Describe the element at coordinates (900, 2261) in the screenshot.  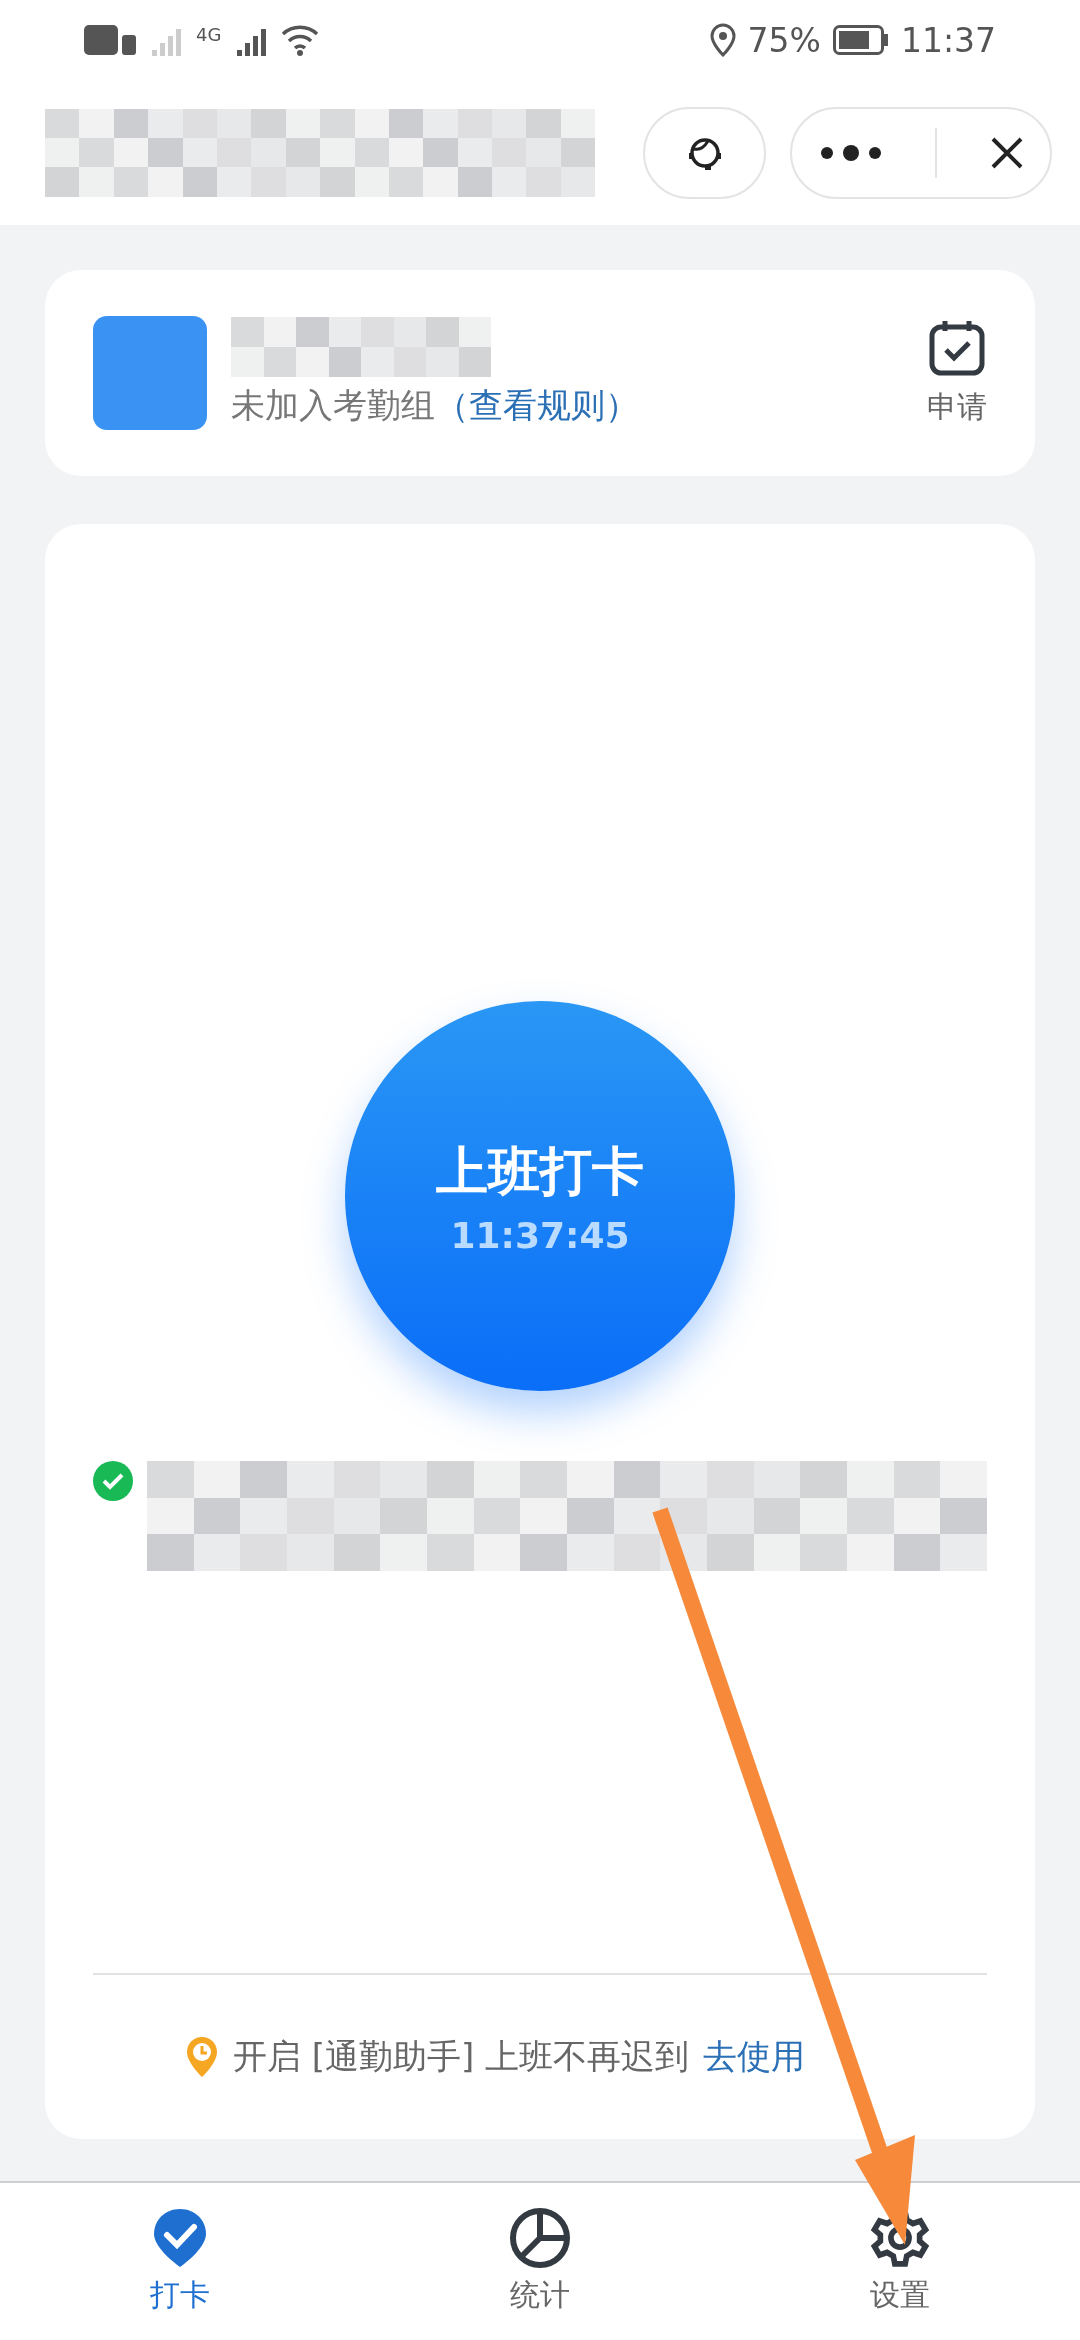
I see `tab: 设置` at that location.